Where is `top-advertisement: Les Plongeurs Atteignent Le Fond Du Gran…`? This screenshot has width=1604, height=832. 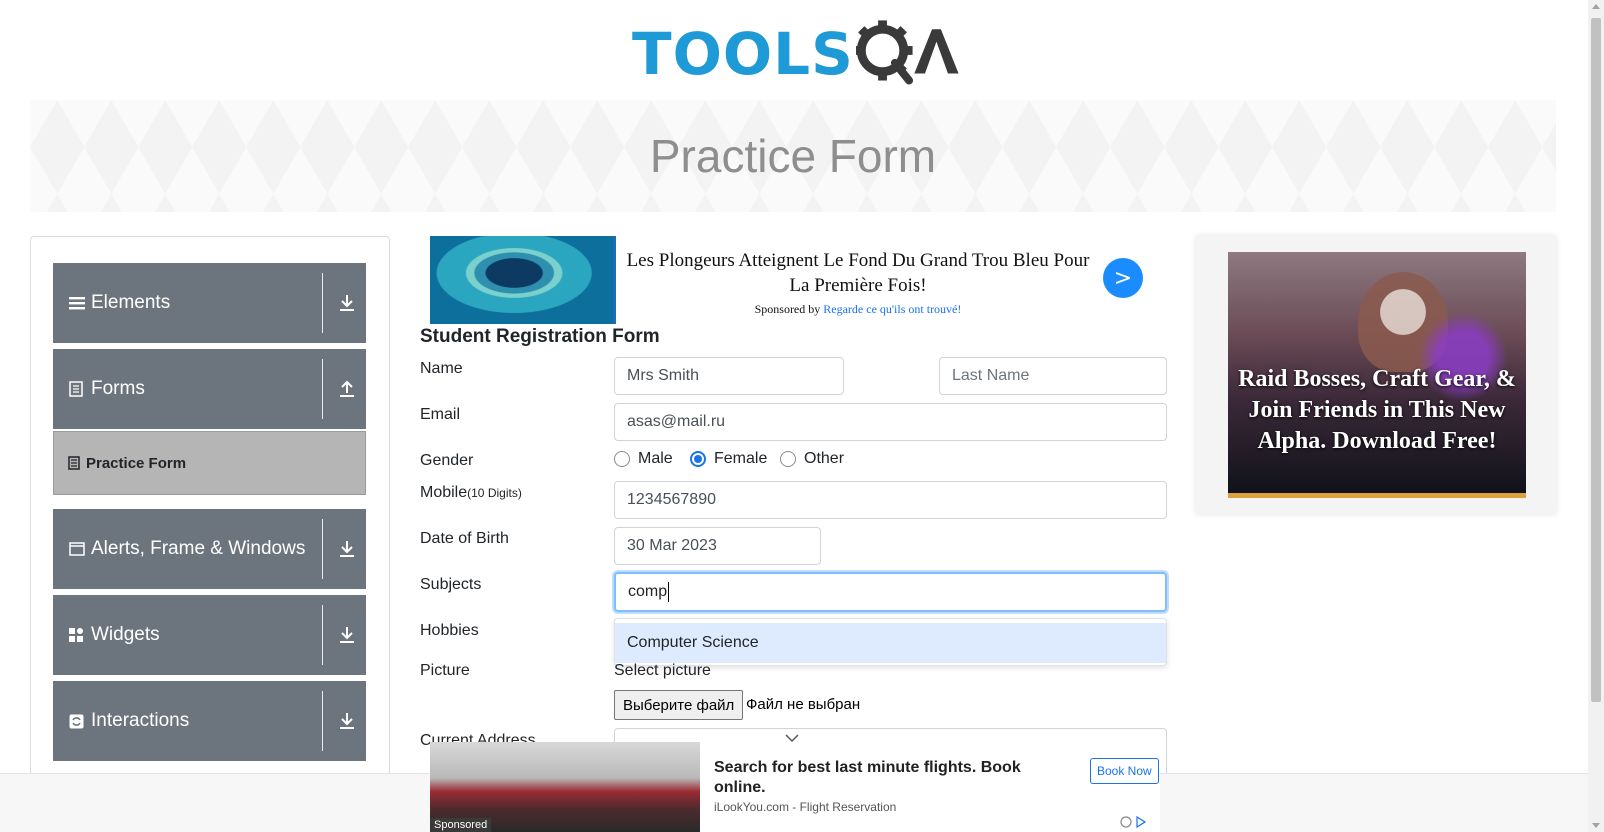
top-advertisement: Les Plongeurs Atteignent Le Fond Du Gran… is located at coordinates (786, 280).